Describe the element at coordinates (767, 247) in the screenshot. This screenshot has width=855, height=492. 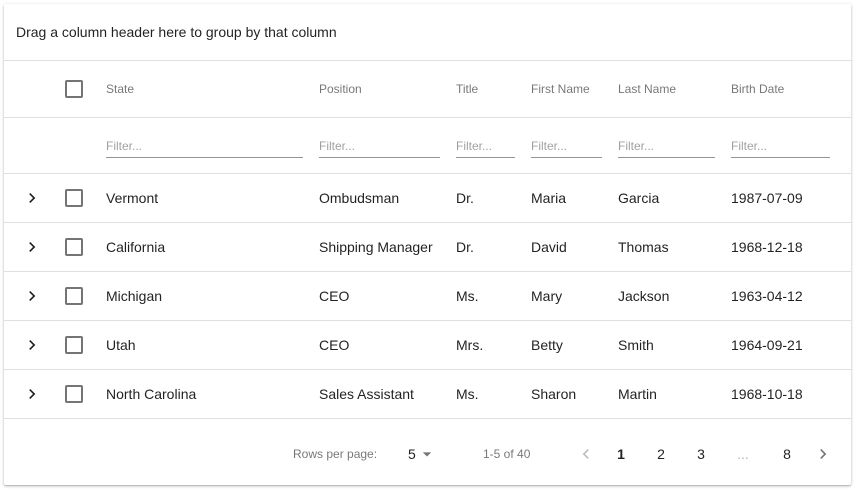
I see `cell-birth-date: 1968-12-18` at that location.